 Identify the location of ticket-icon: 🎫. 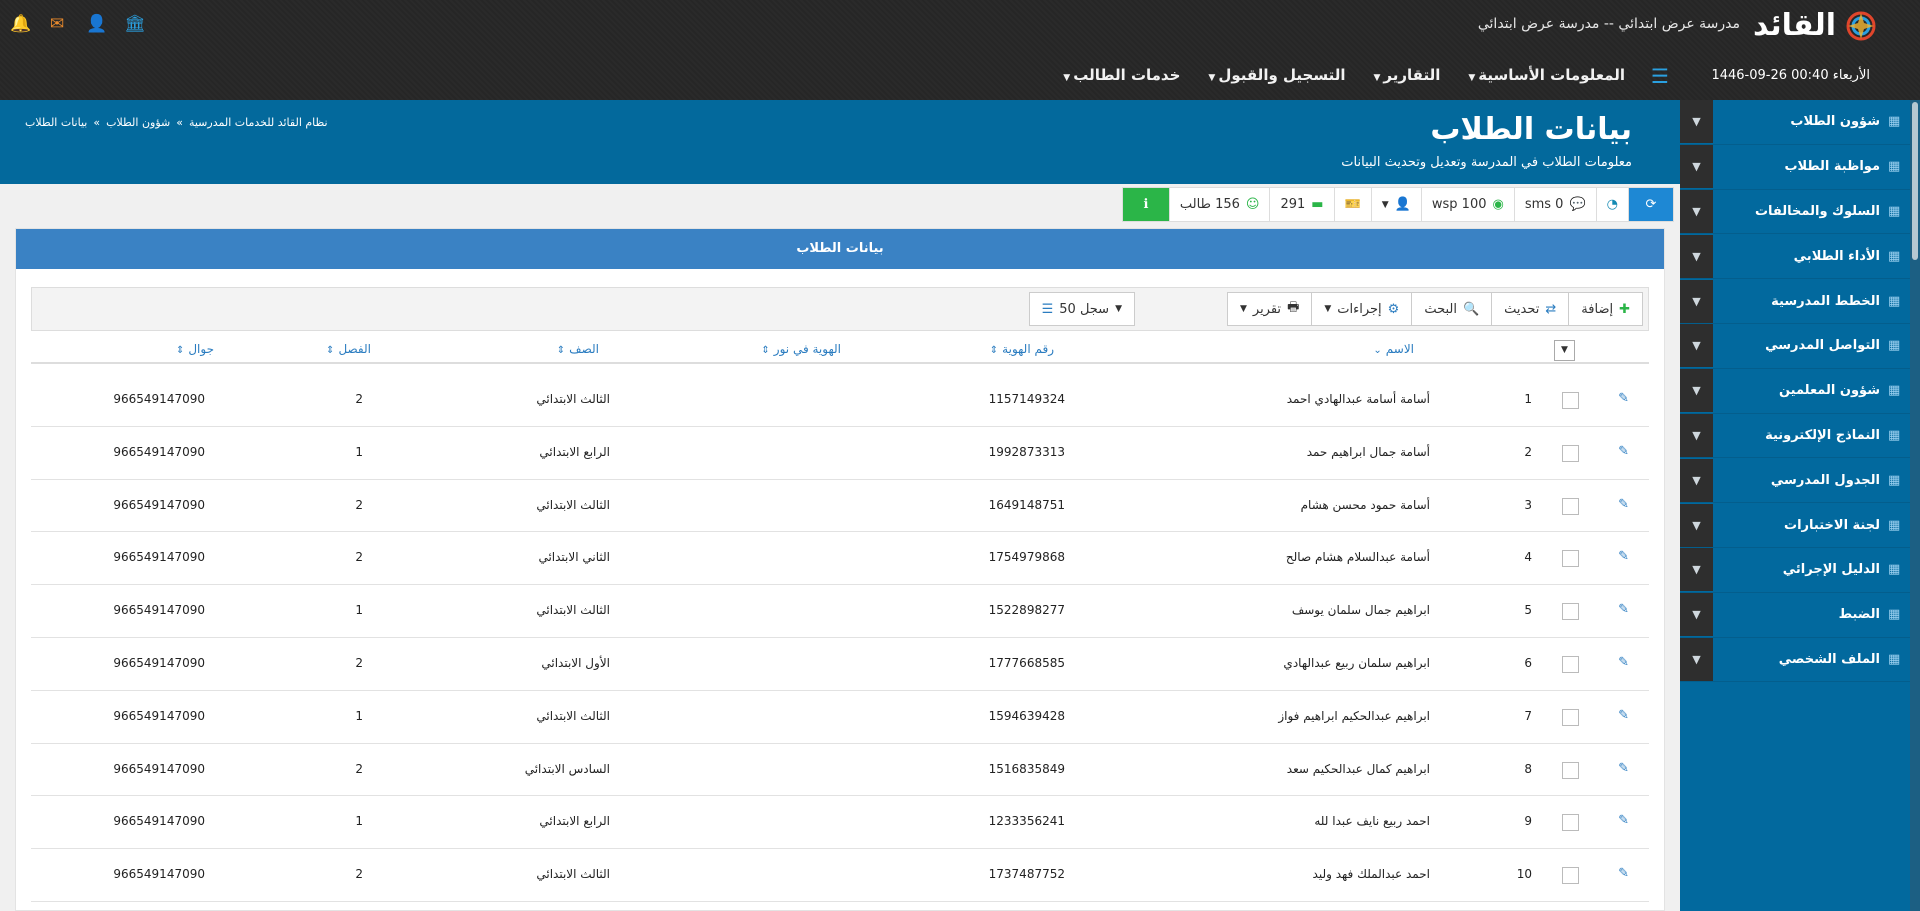
(1352, 204).